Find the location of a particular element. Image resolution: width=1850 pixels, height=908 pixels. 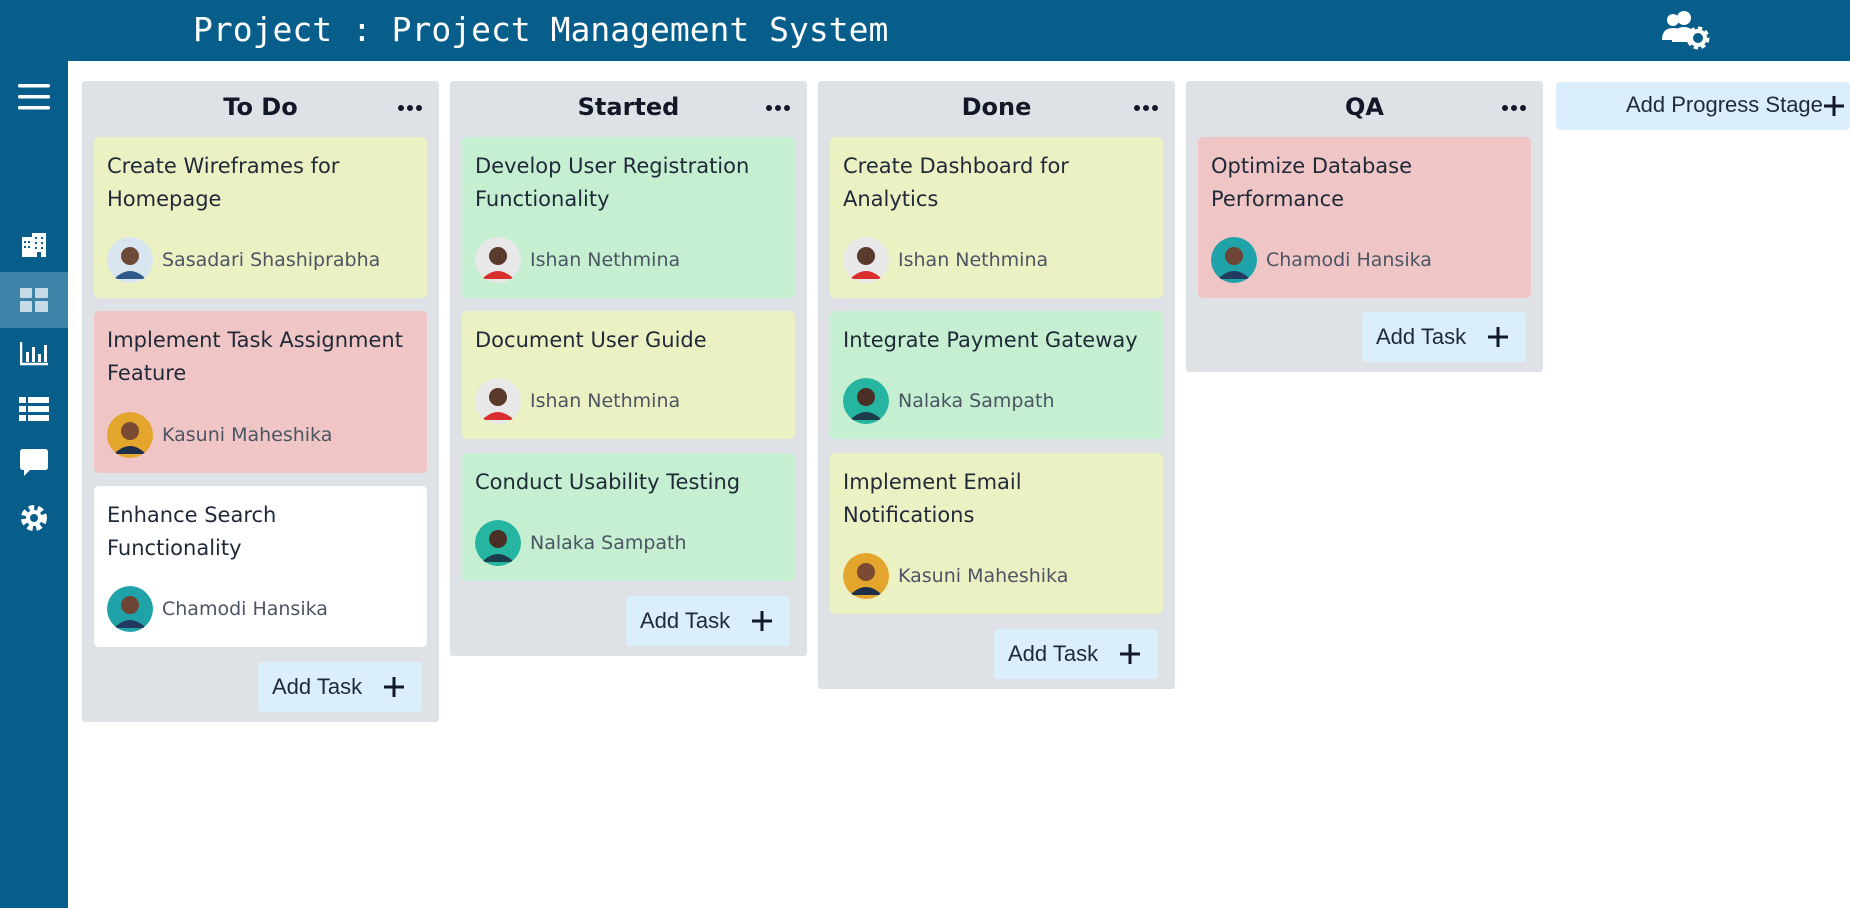

list-icon is located at coordinates (34, 409).